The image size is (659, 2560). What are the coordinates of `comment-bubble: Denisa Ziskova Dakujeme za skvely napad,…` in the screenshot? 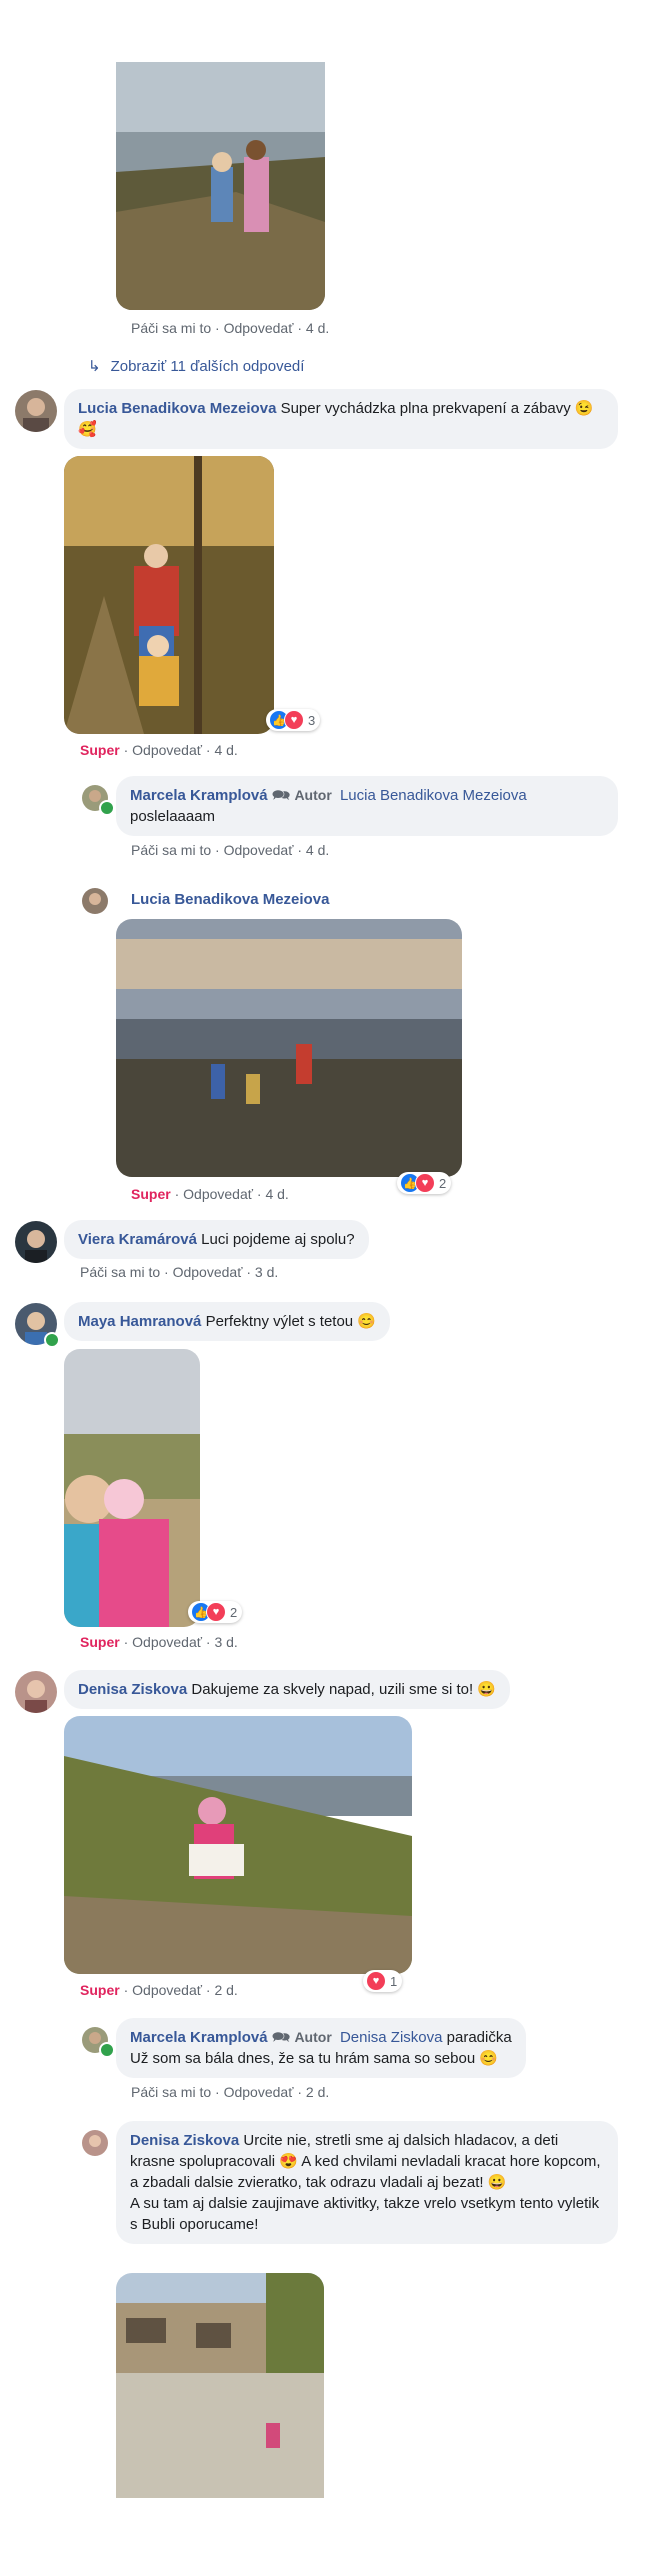 It's located at (287, 1689).